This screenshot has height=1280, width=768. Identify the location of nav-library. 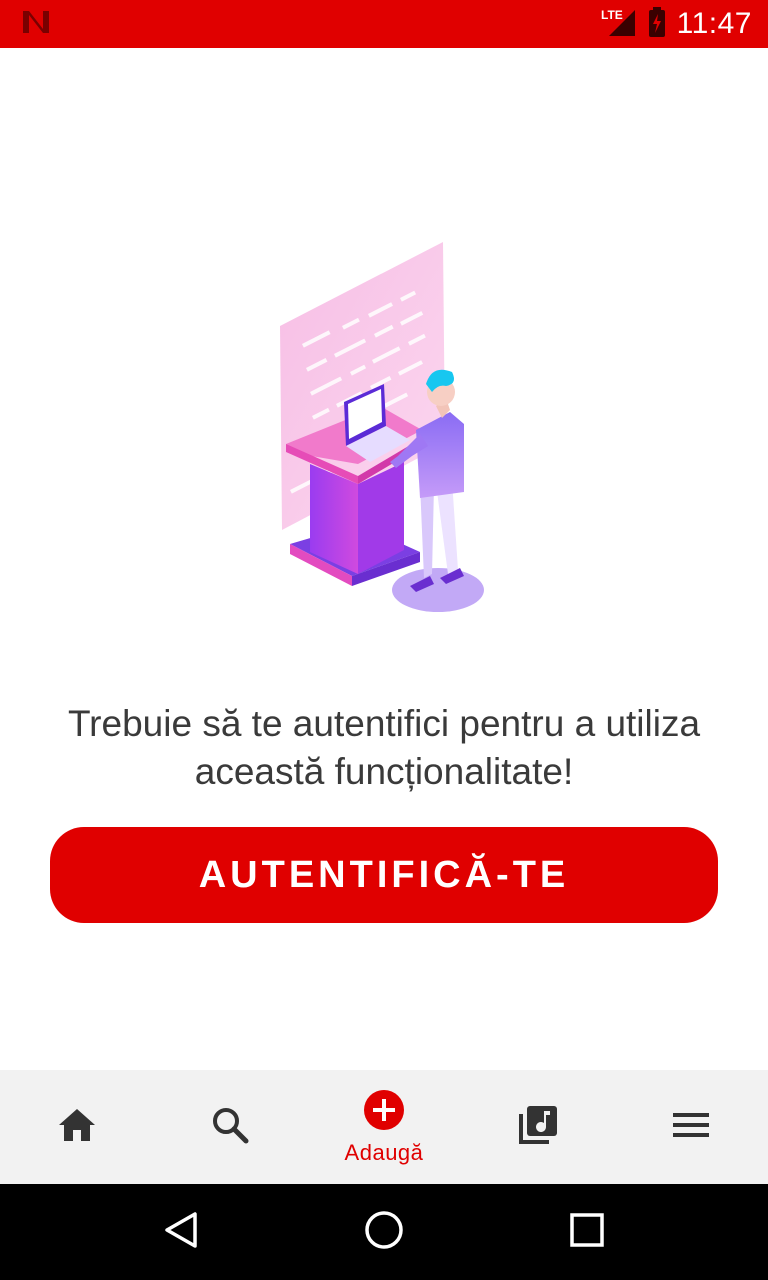
(538, 1127).